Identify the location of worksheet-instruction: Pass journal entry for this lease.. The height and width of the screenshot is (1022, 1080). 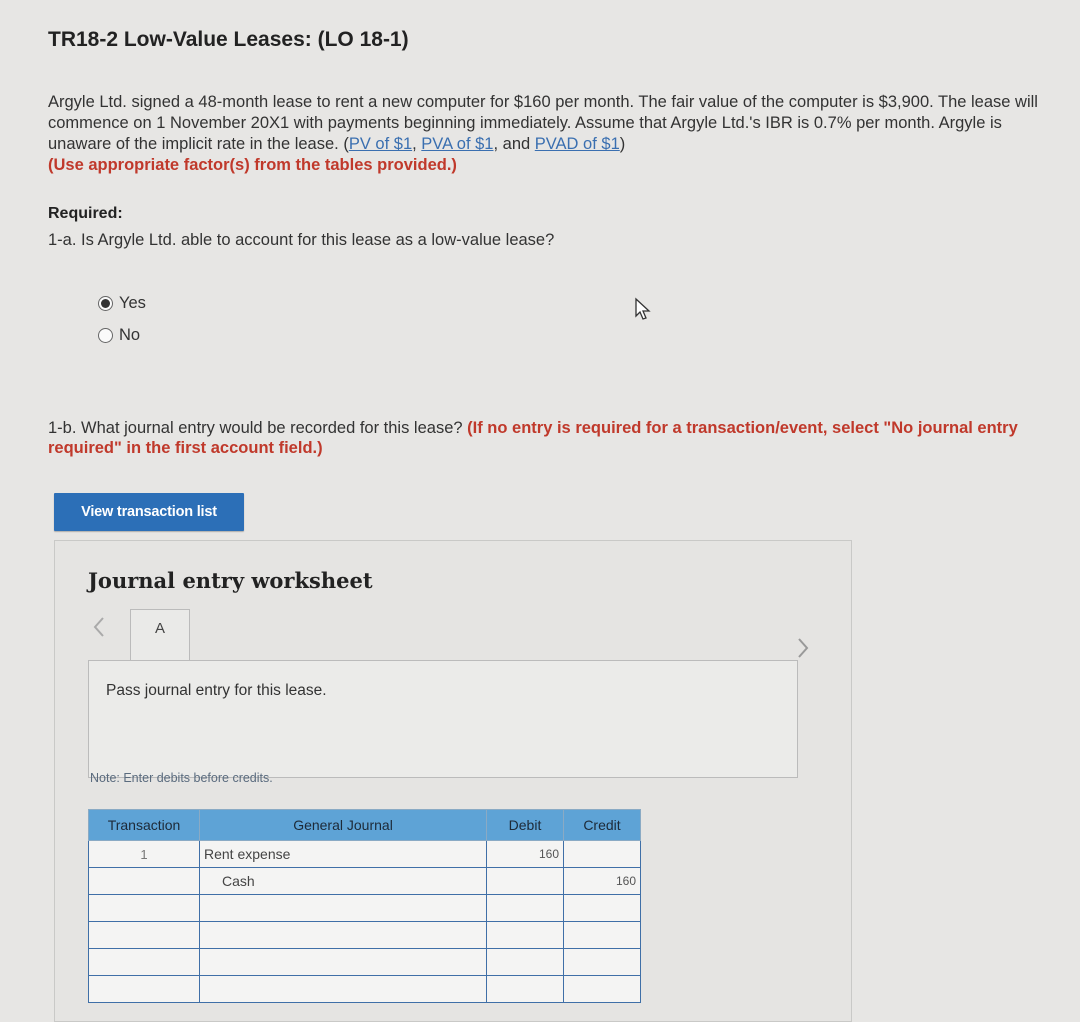
(216, 690).